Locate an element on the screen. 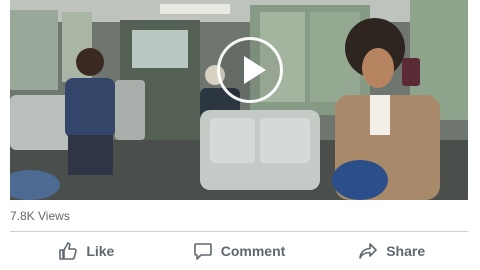 This screenshot has height=270, width=480. play-icon is located at coordinates (255, 70).